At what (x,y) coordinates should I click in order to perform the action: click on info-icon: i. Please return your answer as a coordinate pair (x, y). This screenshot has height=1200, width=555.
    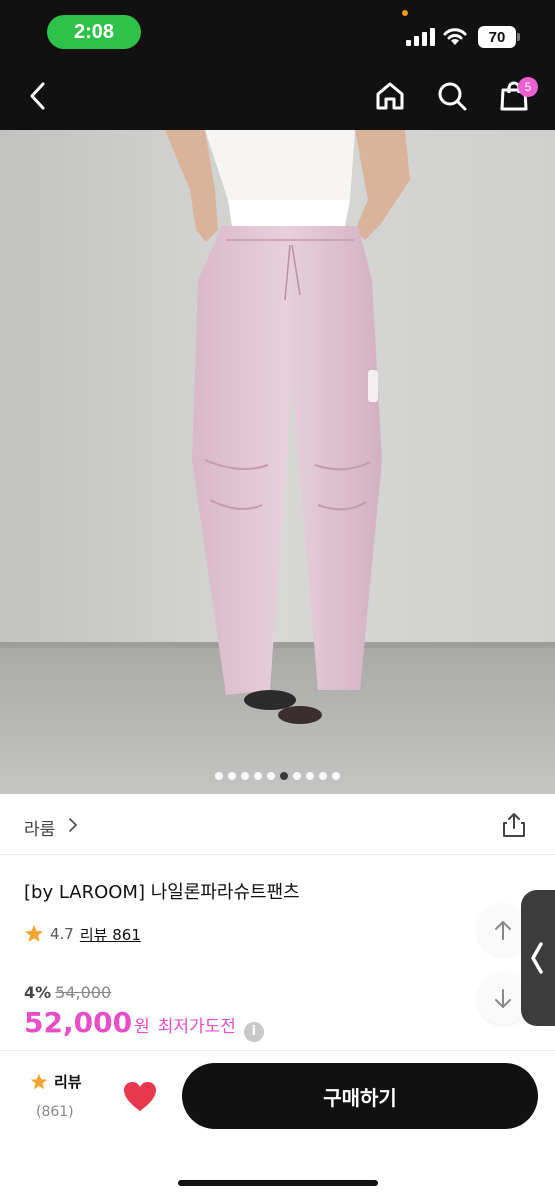
    Looking at the image, I should click on (253, 1031).